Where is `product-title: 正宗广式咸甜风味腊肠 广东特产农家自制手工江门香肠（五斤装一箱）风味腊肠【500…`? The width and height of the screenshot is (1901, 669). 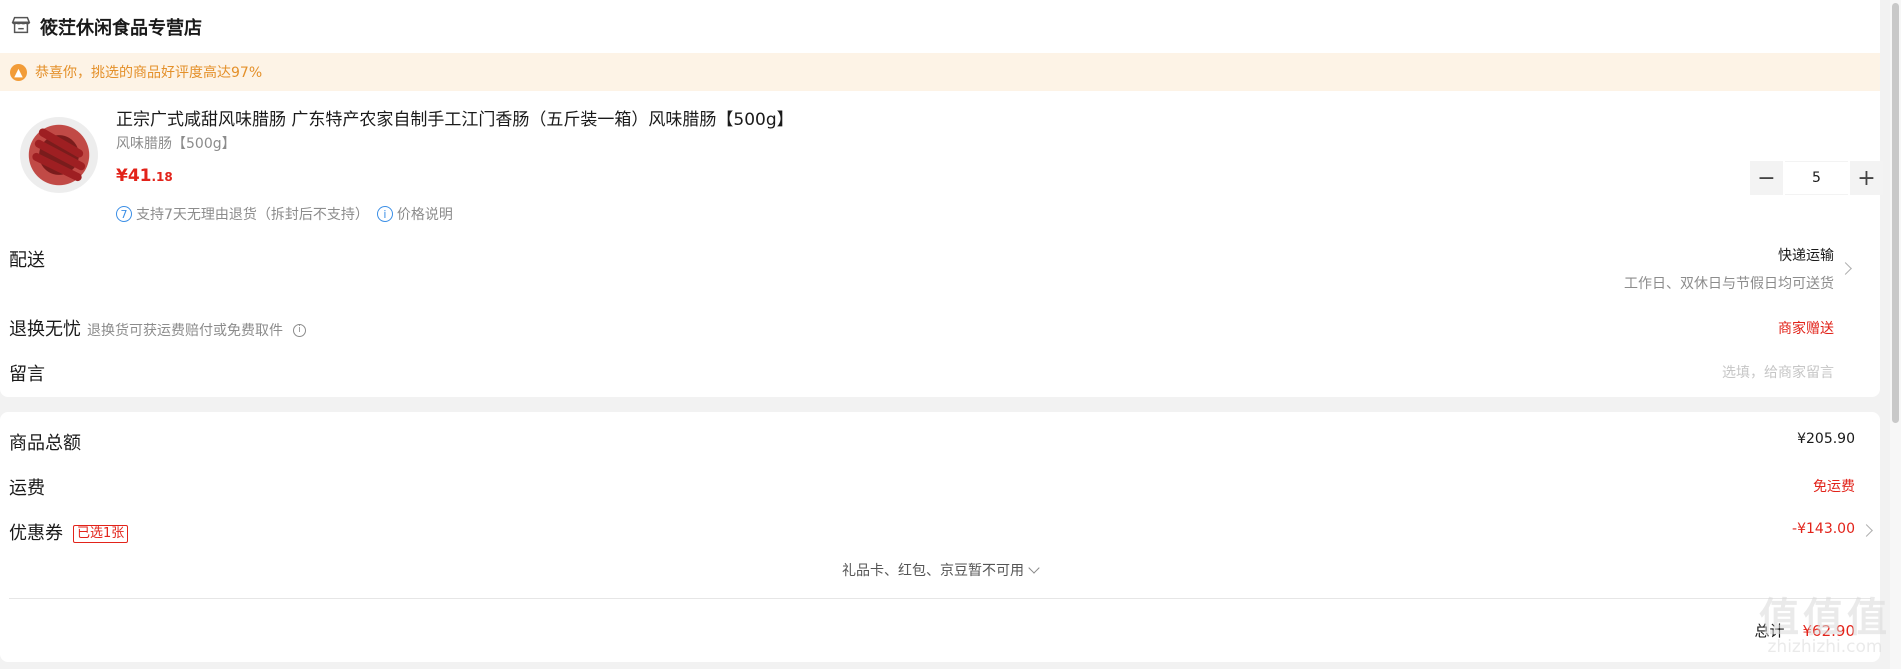 product-title: 正宗广式咸甜风味腊肠 广东特产农家自制手工江门香肠（五斤装一箱）风味腊肠【500… is located at coordinates (455, 117).